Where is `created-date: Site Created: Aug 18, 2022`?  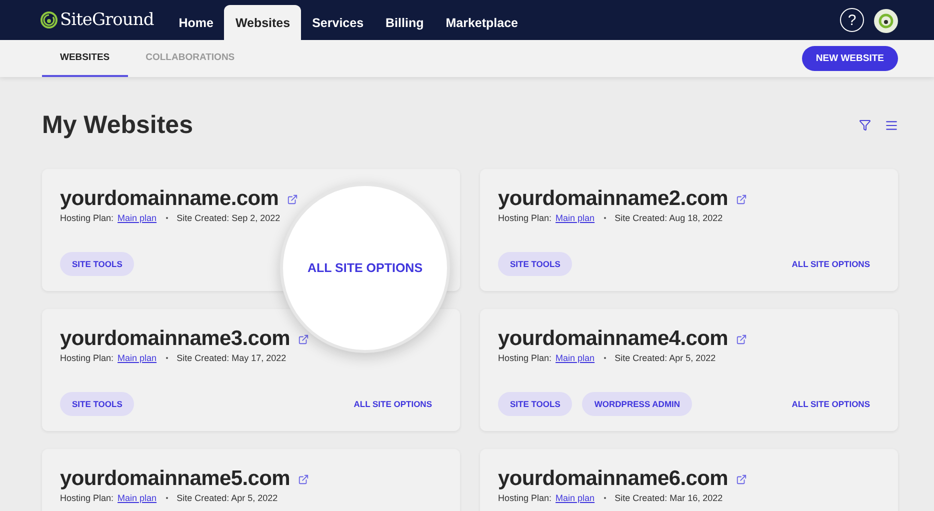
created-date: Site Created: Aug 18, 2022 is located at coordinates (668, 218).